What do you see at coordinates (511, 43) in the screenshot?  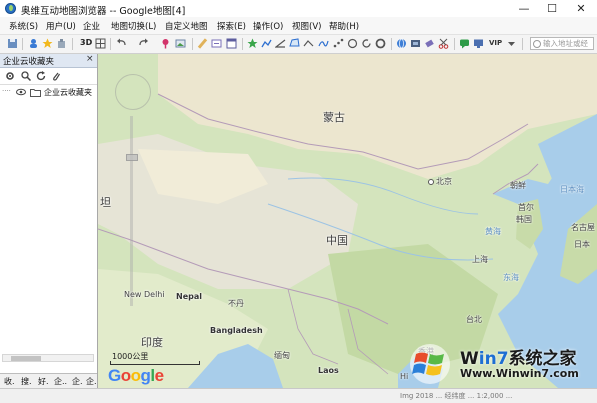 I see `dropdown-icon` at bounding box center [511, 43].